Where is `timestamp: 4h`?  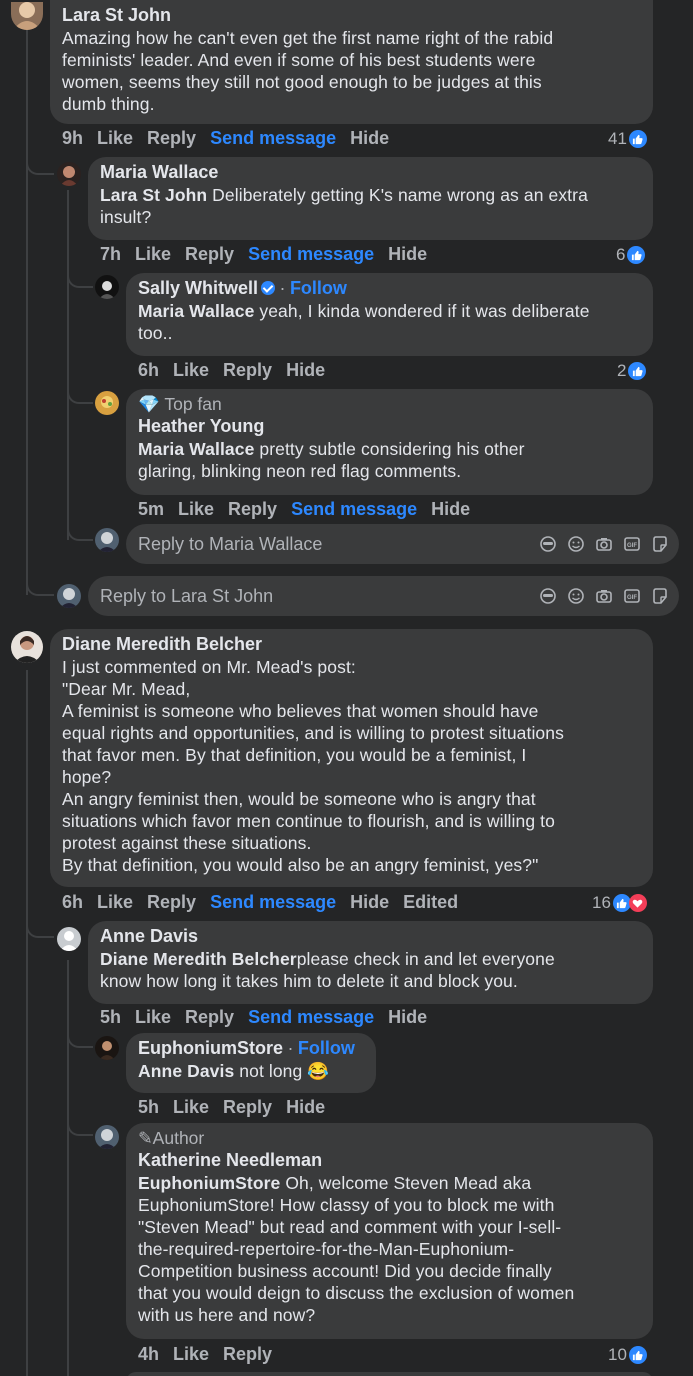
timestamp: 4h is located at coordinates (148, 1354).